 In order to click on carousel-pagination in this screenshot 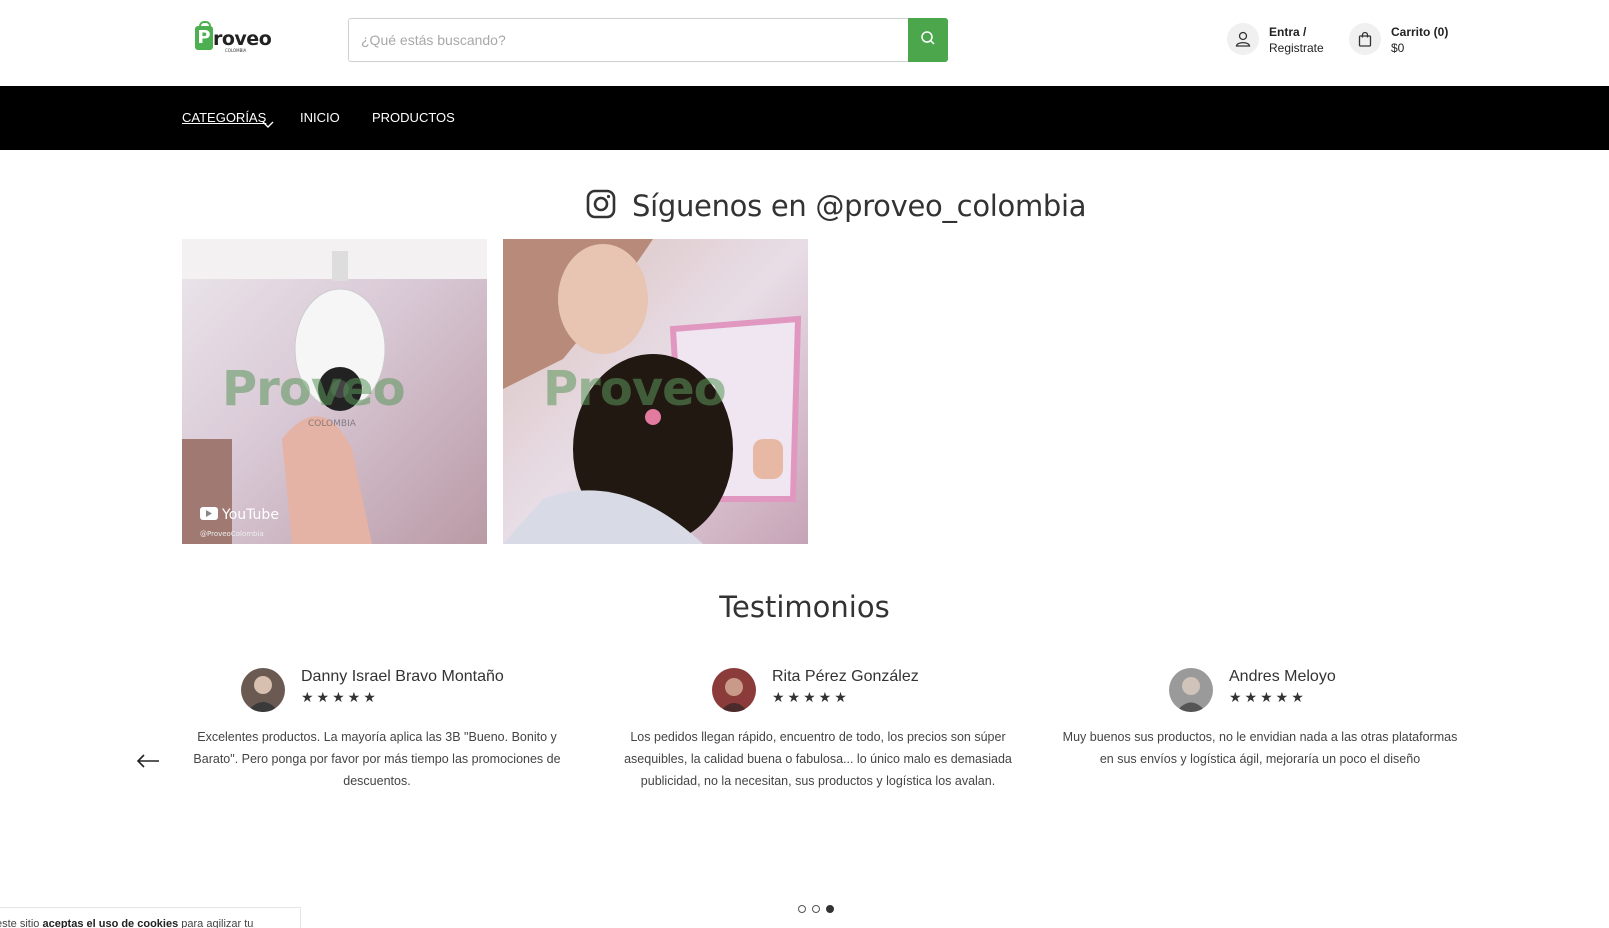, I will do `click(816, 909)`.